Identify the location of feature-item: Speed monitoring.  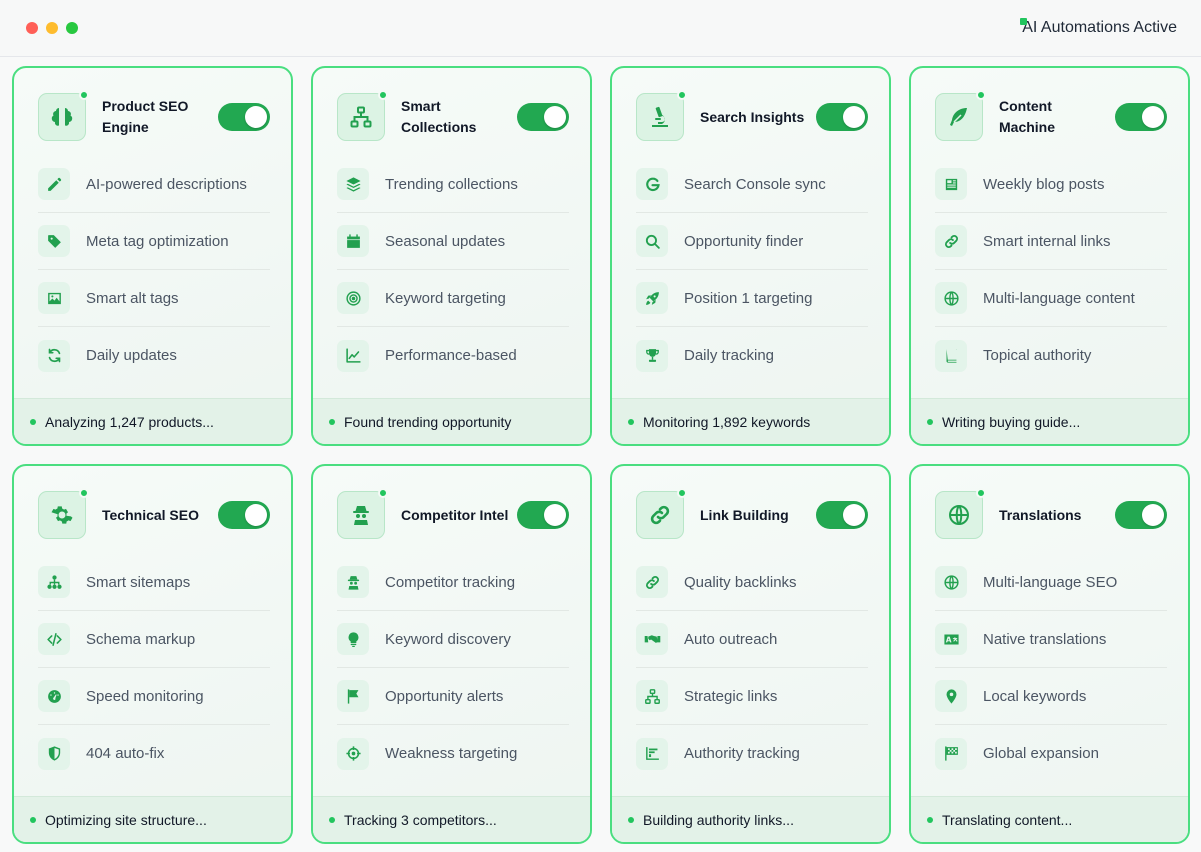
(154, 696).